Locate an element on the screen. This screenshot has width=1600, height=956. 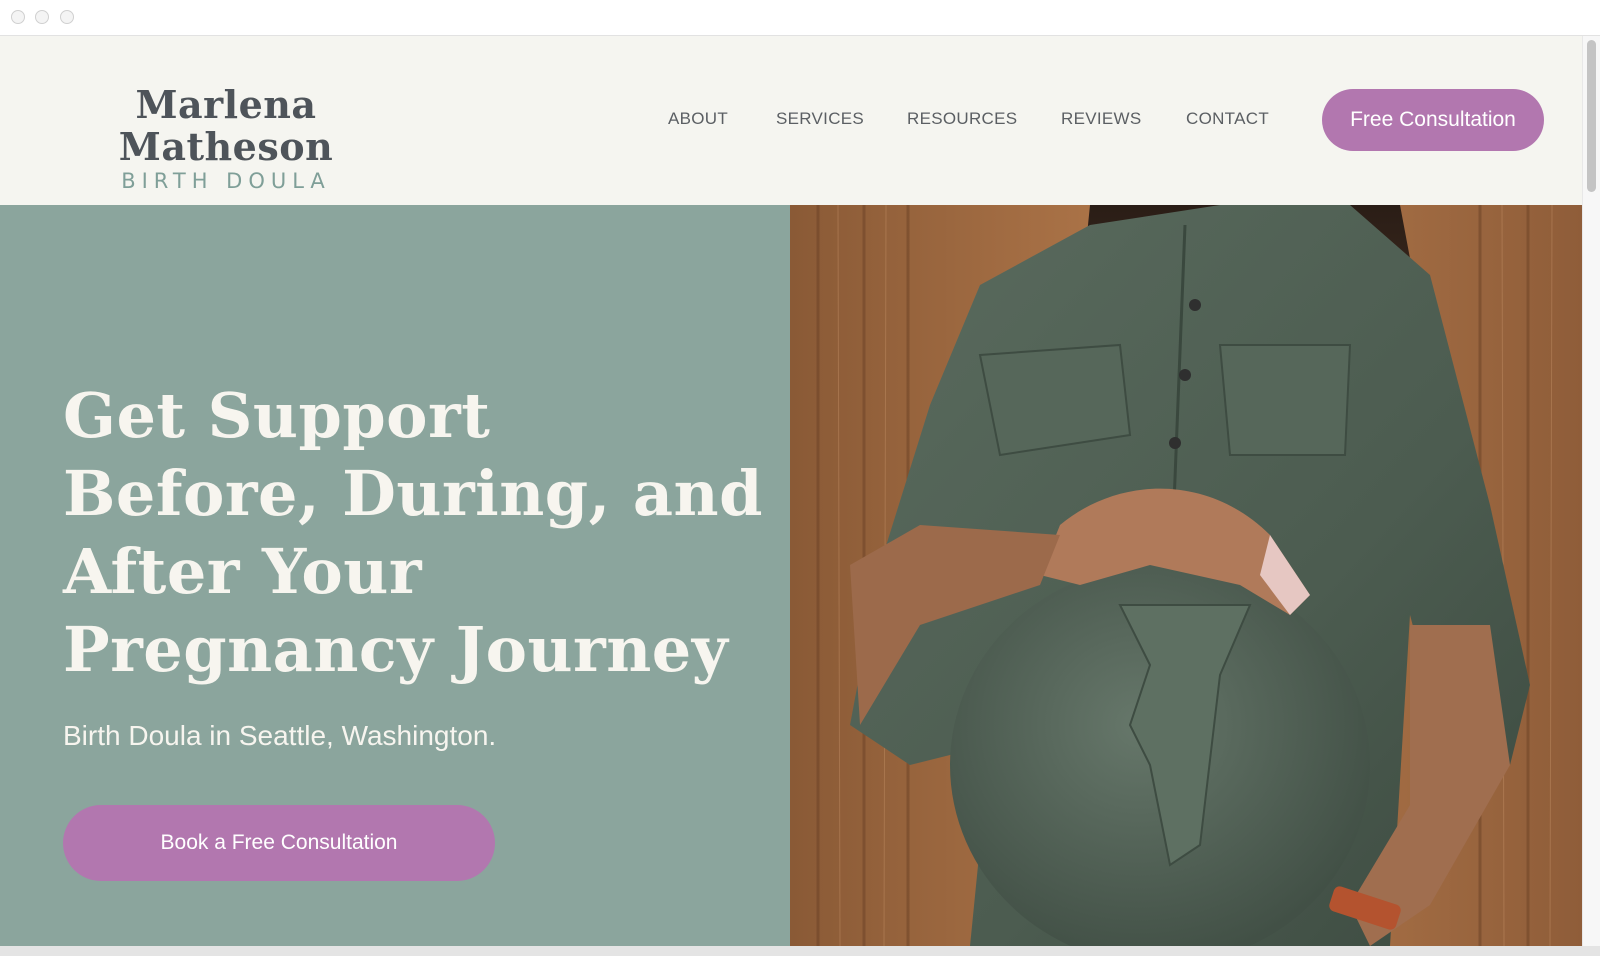
hero-subtitle: Birth Doula in Seattle, Washington. is located at coordinates (280, 735).